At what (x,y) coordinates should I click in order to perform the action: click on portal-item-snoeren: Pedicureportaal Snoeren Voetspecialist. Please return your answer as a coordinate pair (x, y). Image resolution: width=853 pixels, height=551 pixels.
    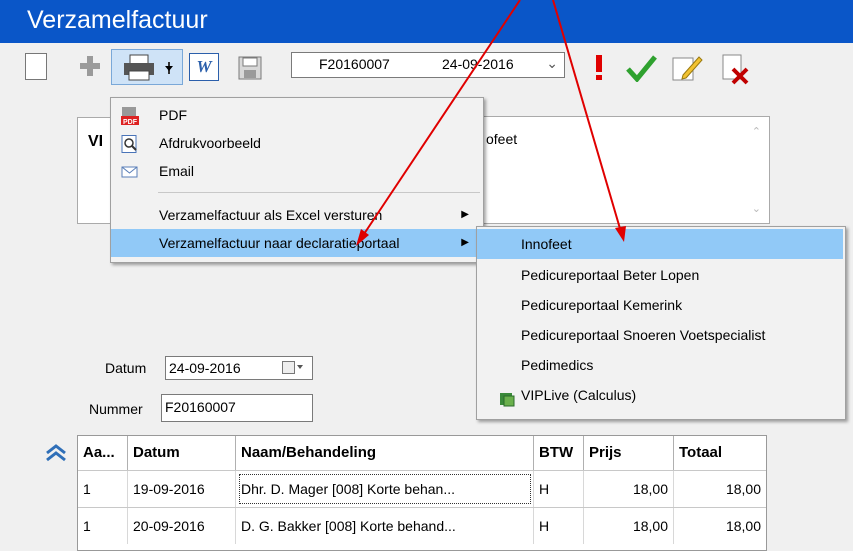
    Looking at the image, I should click on (660, 335).